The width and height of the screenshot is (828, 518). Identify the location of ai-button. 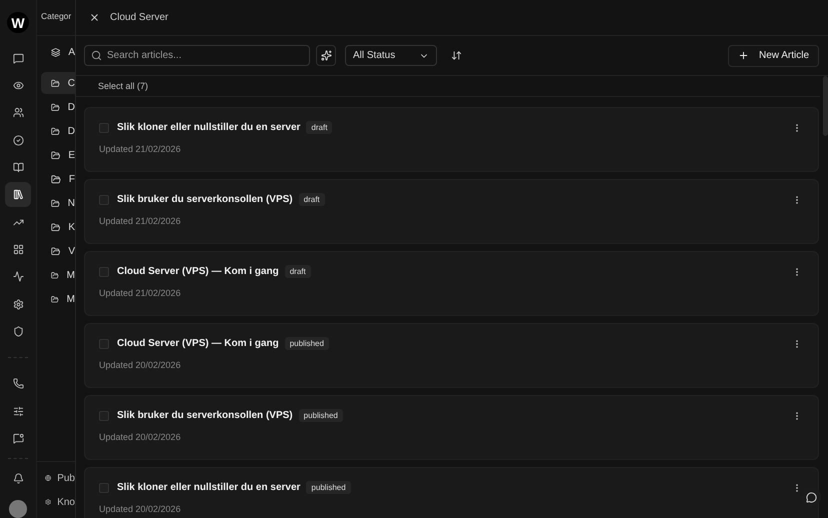
(326, 55).